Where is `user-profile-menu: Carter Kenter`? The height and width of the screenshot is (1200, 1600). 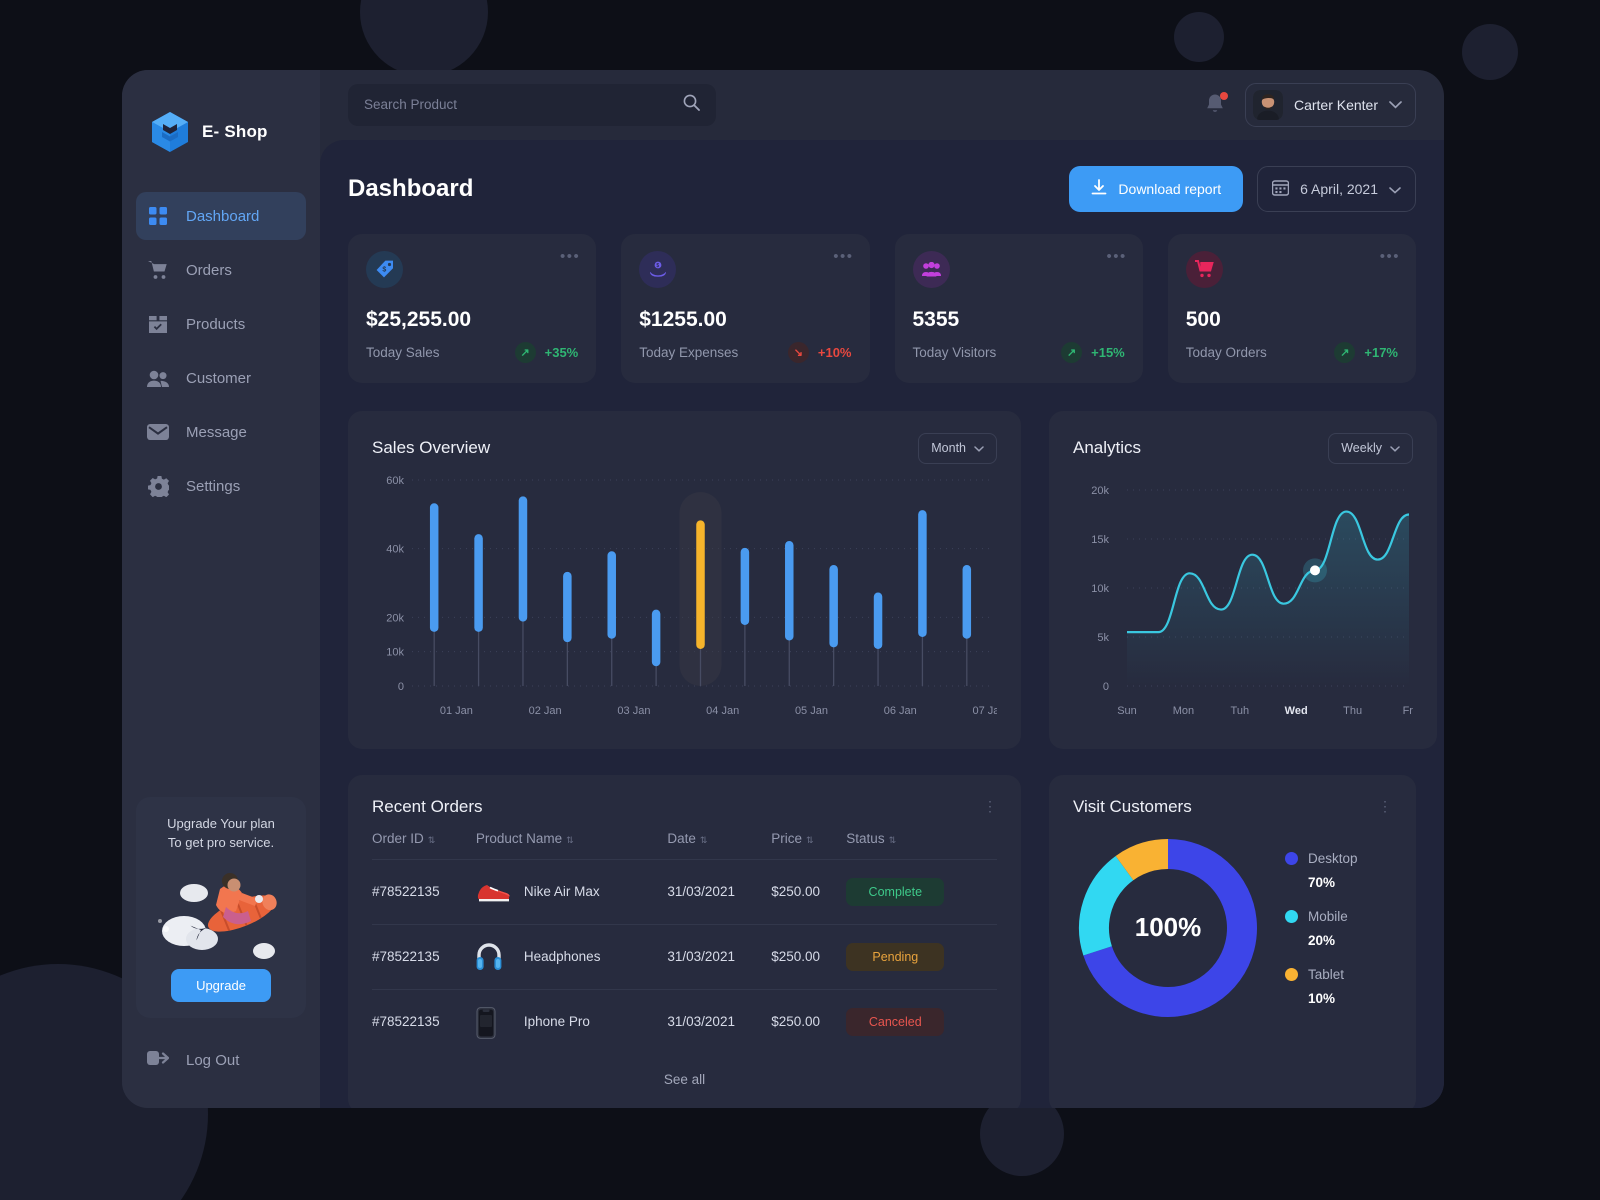
user-profile-menu: Carter Kenter is located at coordinates (1330, 104).